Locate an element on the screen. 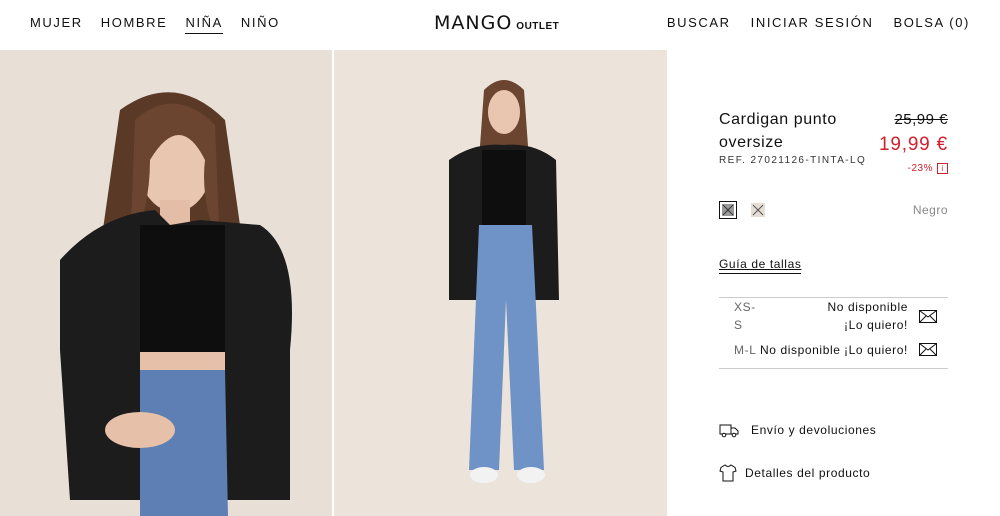 The image size is (1000, 516). shipping-label: Envío y devoluciones is located at coordinates (814, 430).